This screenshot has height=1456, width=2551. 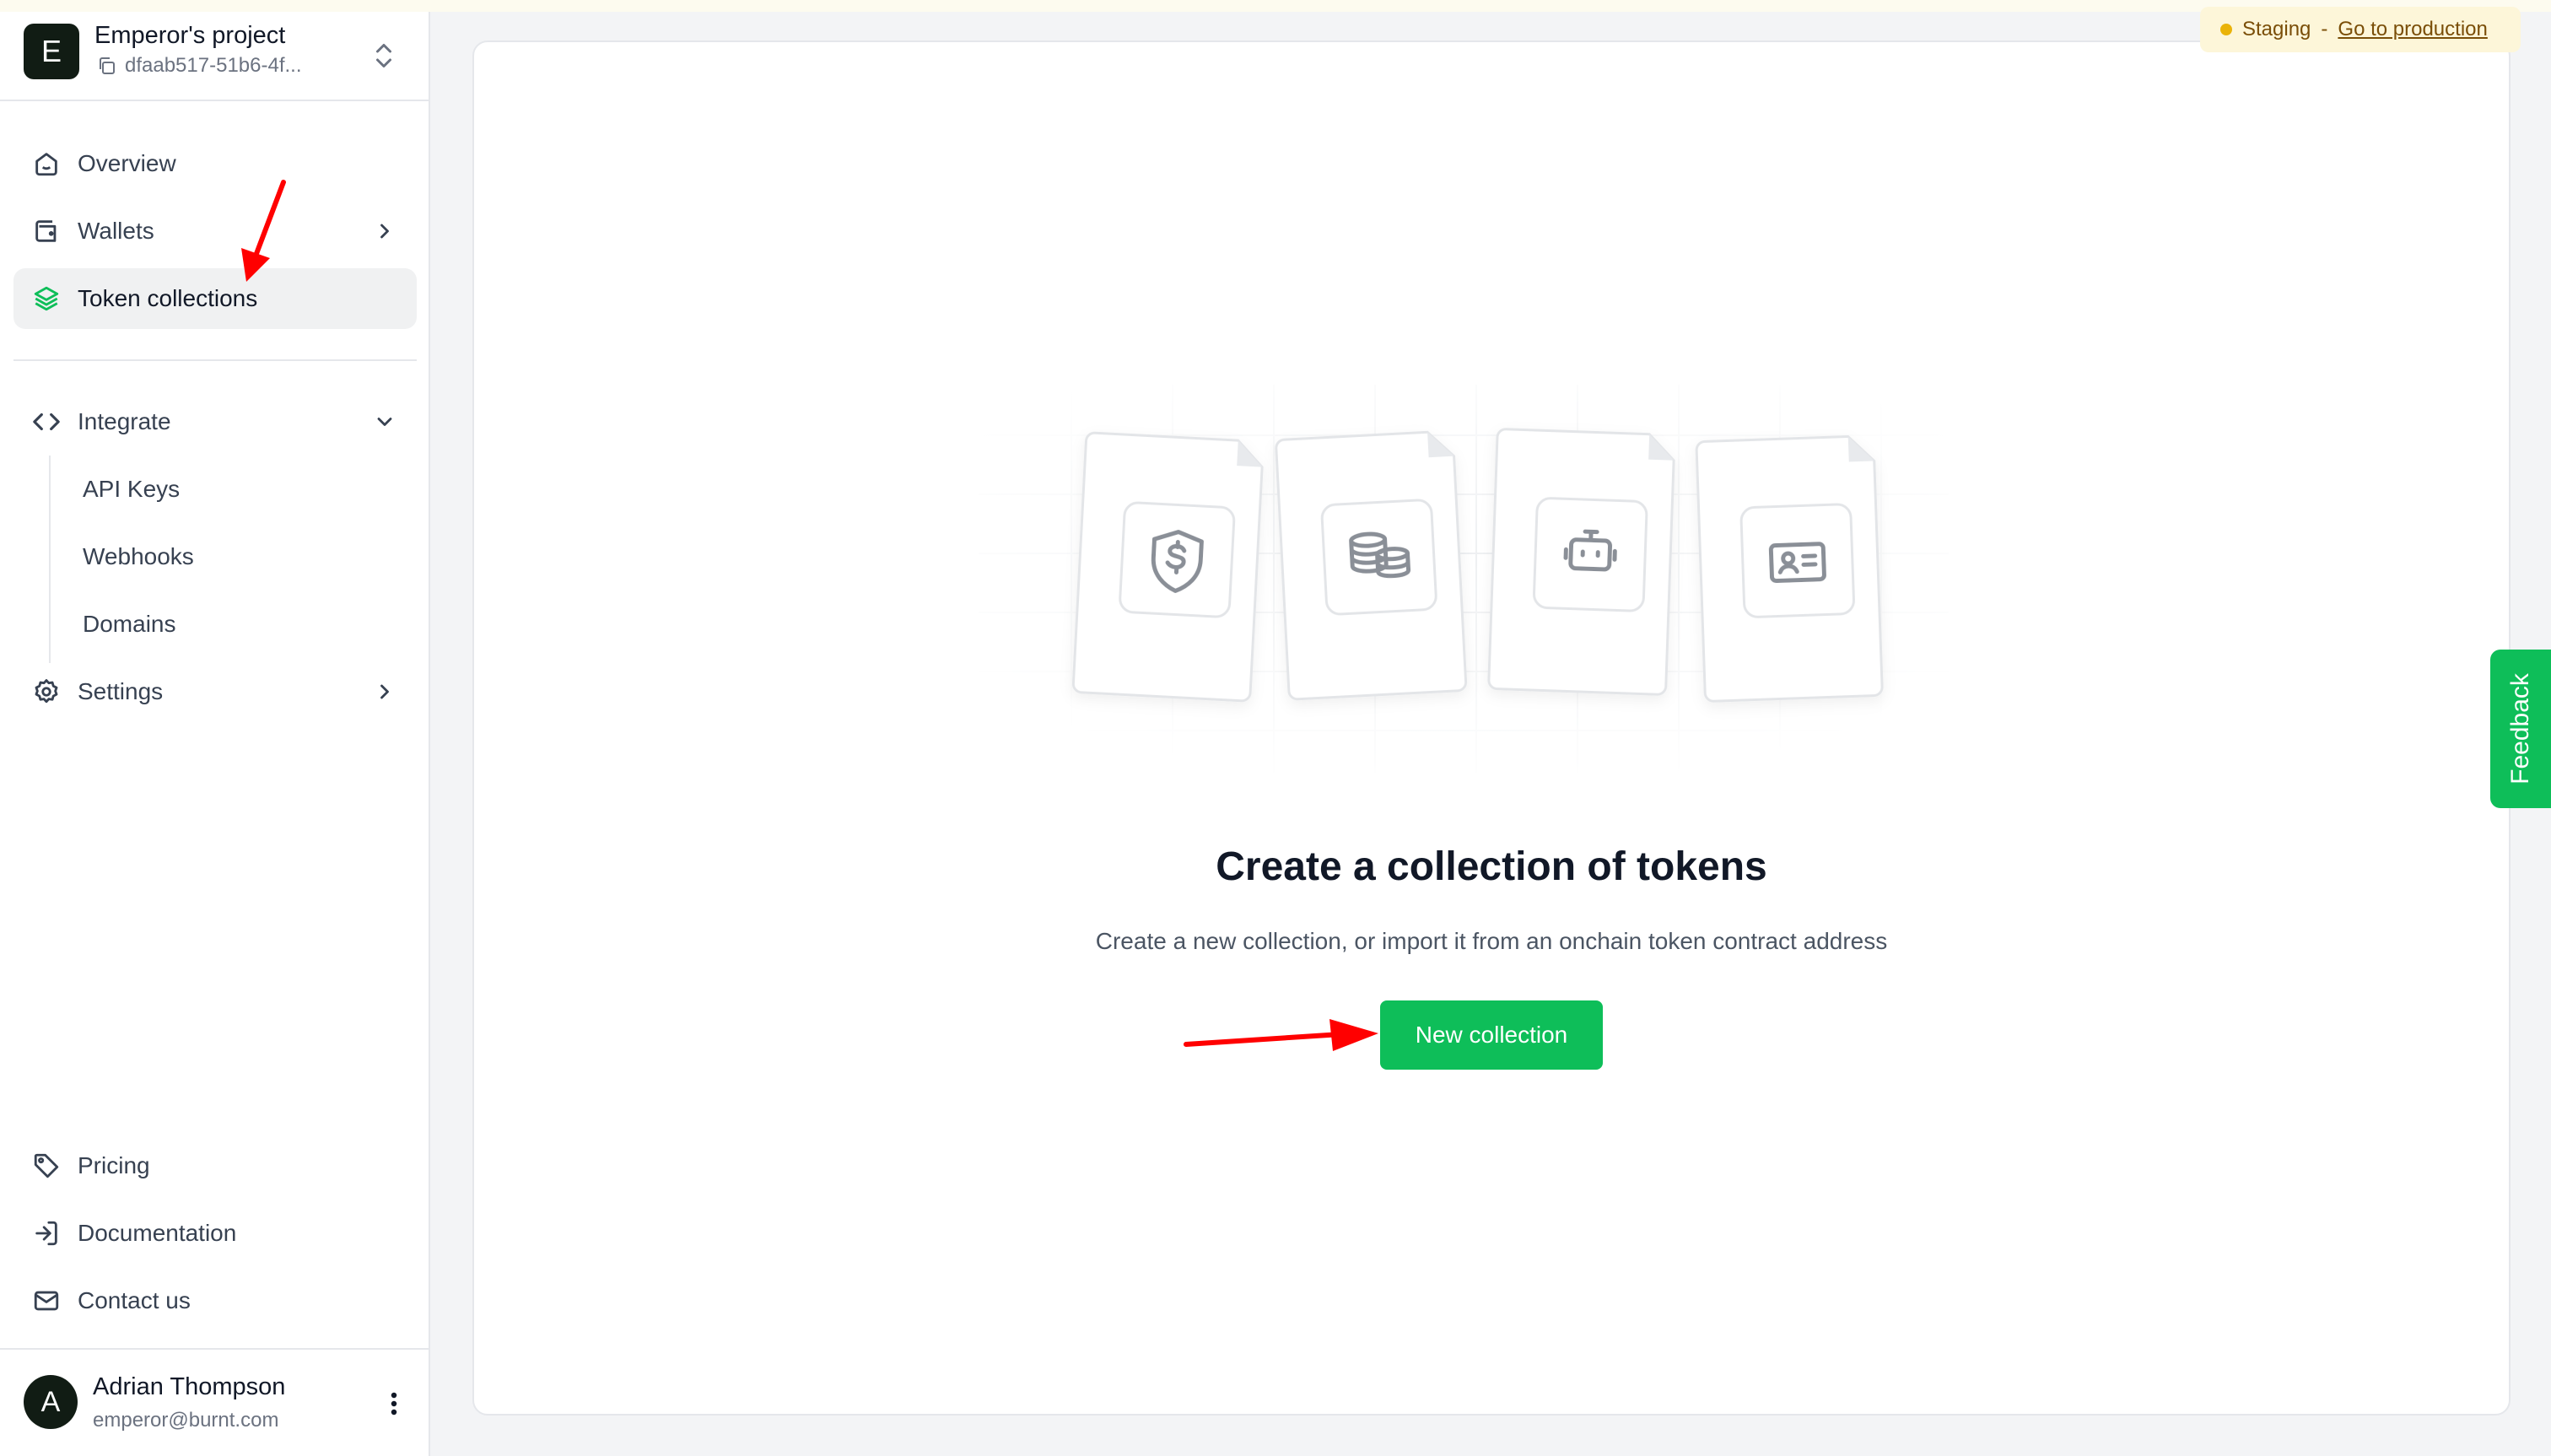 I want to click on sidebar-item-integrate: Integrate, so click(x=215, y=422).